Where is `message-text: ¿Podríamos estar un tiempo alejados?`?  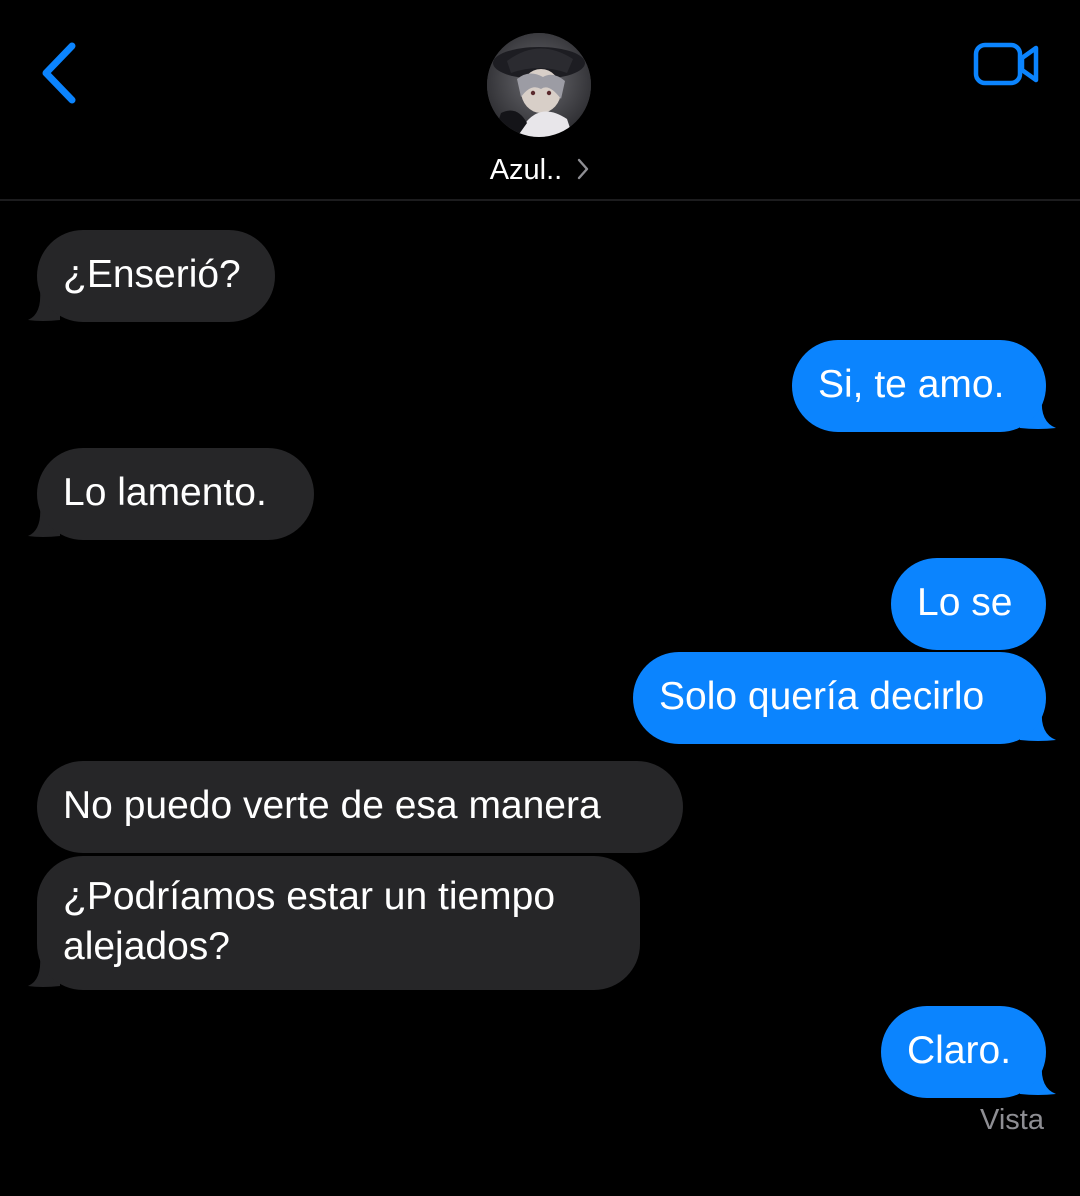
message-text: ¿Podríamos estar un tiempo alejados? is located at coordinates (309, 921).